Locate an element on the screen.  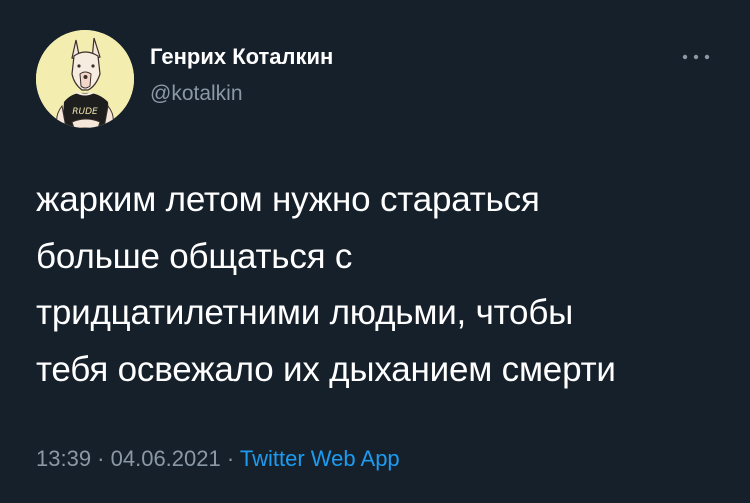
tweet-text-line: тебя освежало их дыханием смерти is located at coordinates (326, 369).